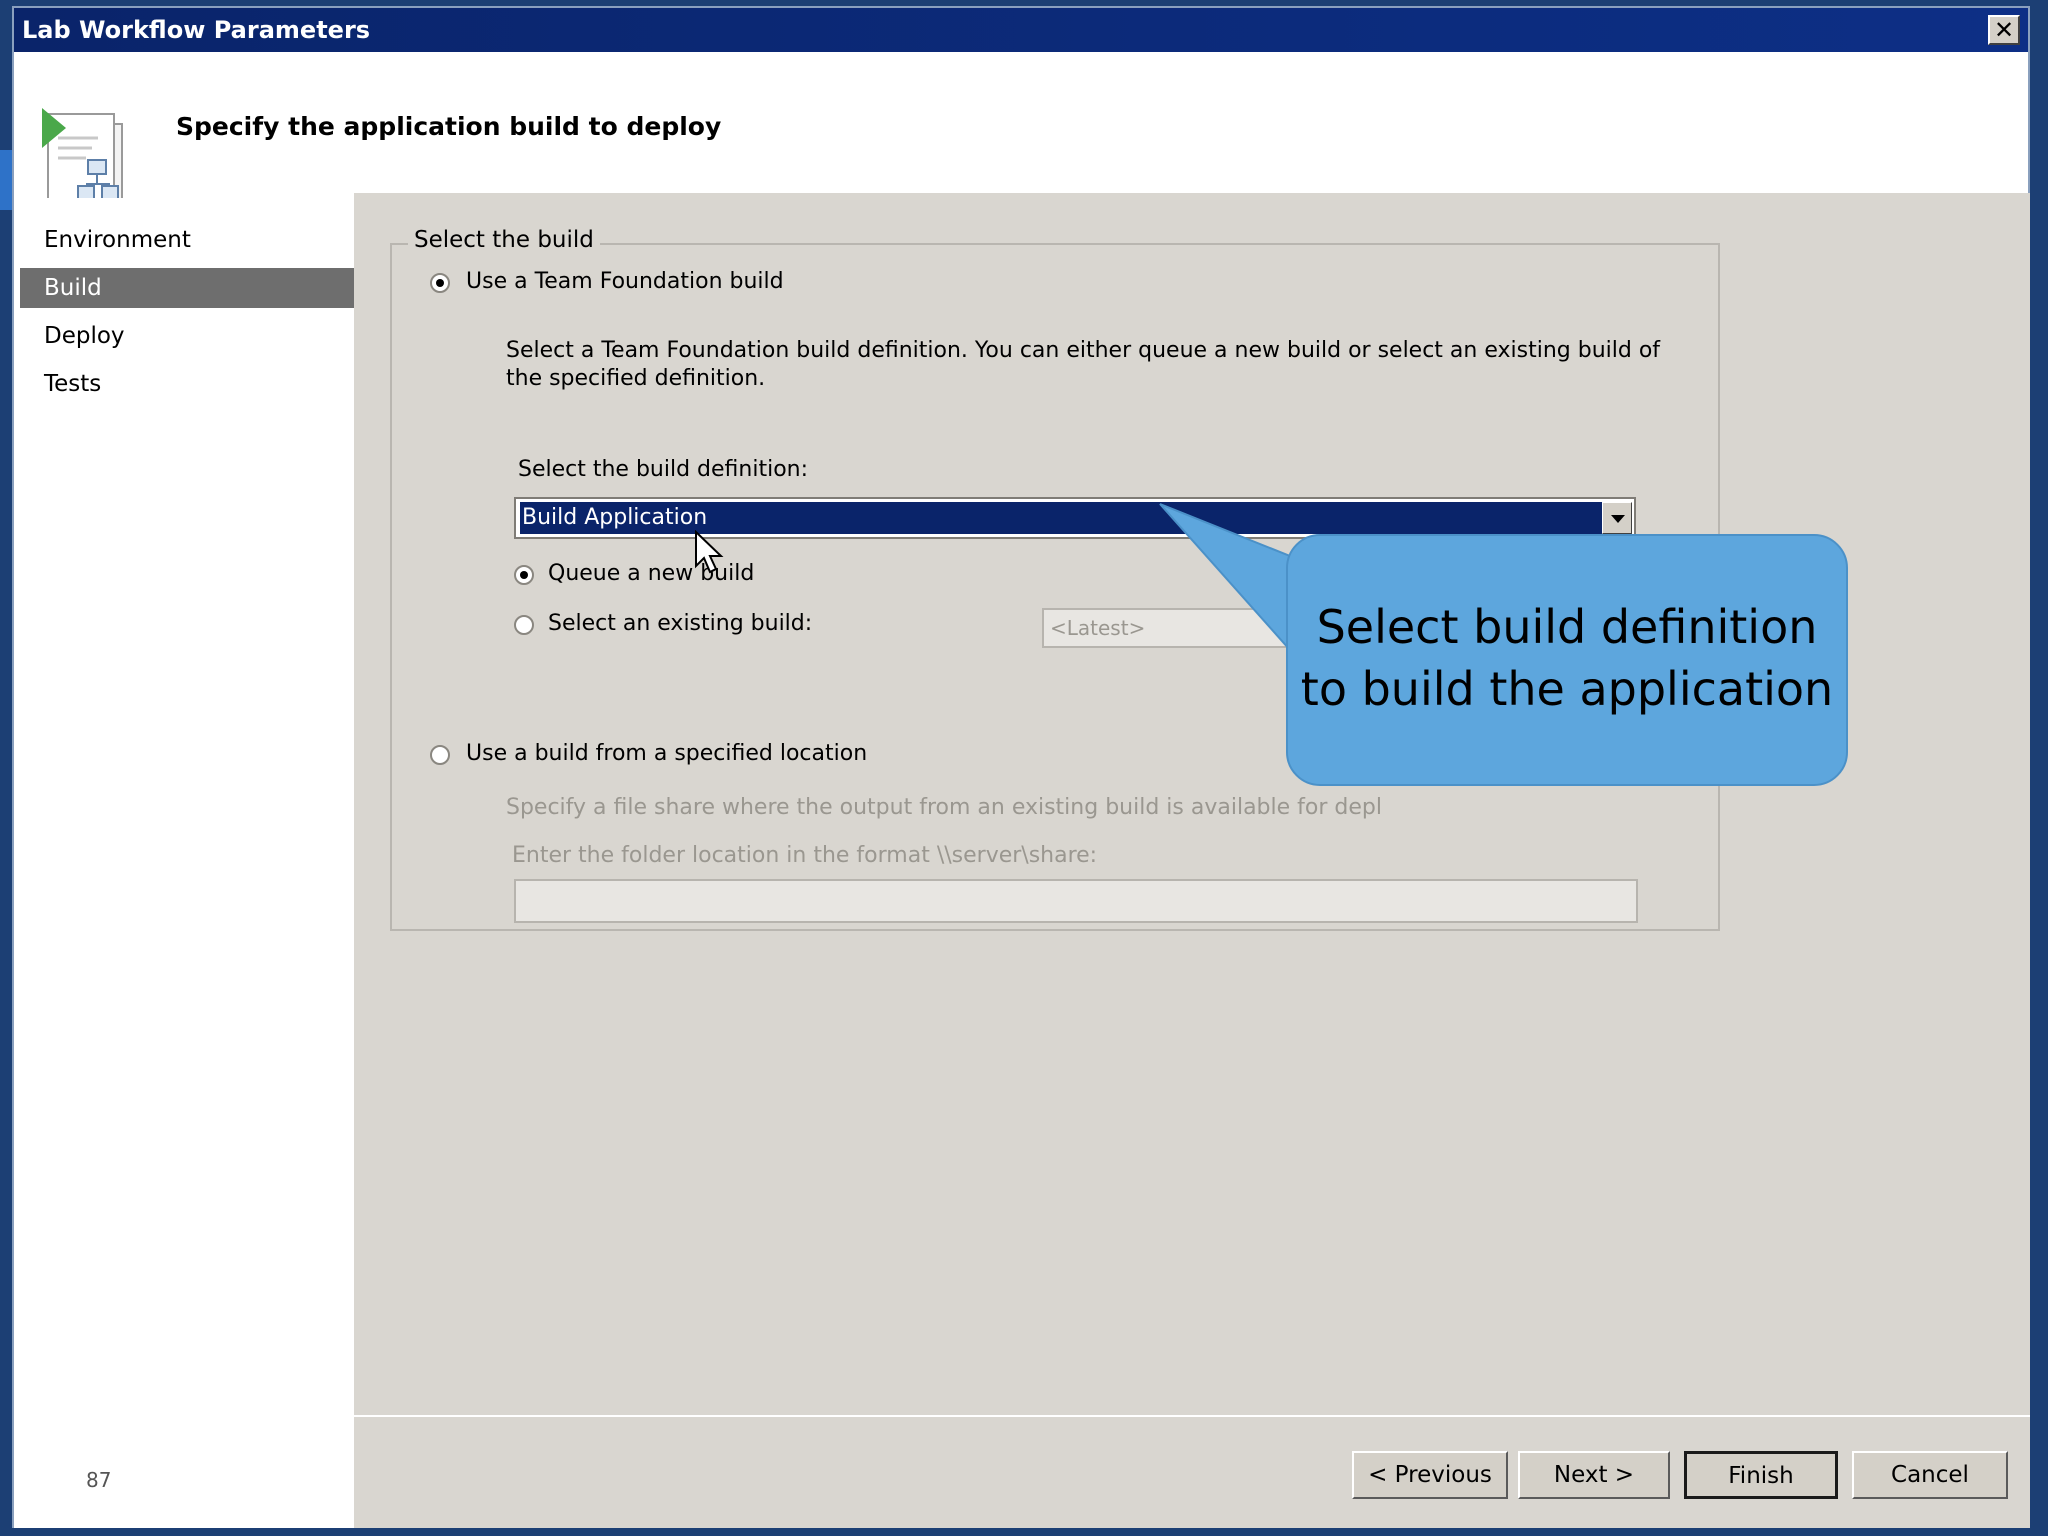  What do you see at coordinates (187, 240) in the screenshot?
I see `sidebar-item-environment: Environment` at bounding box center [187, 240].